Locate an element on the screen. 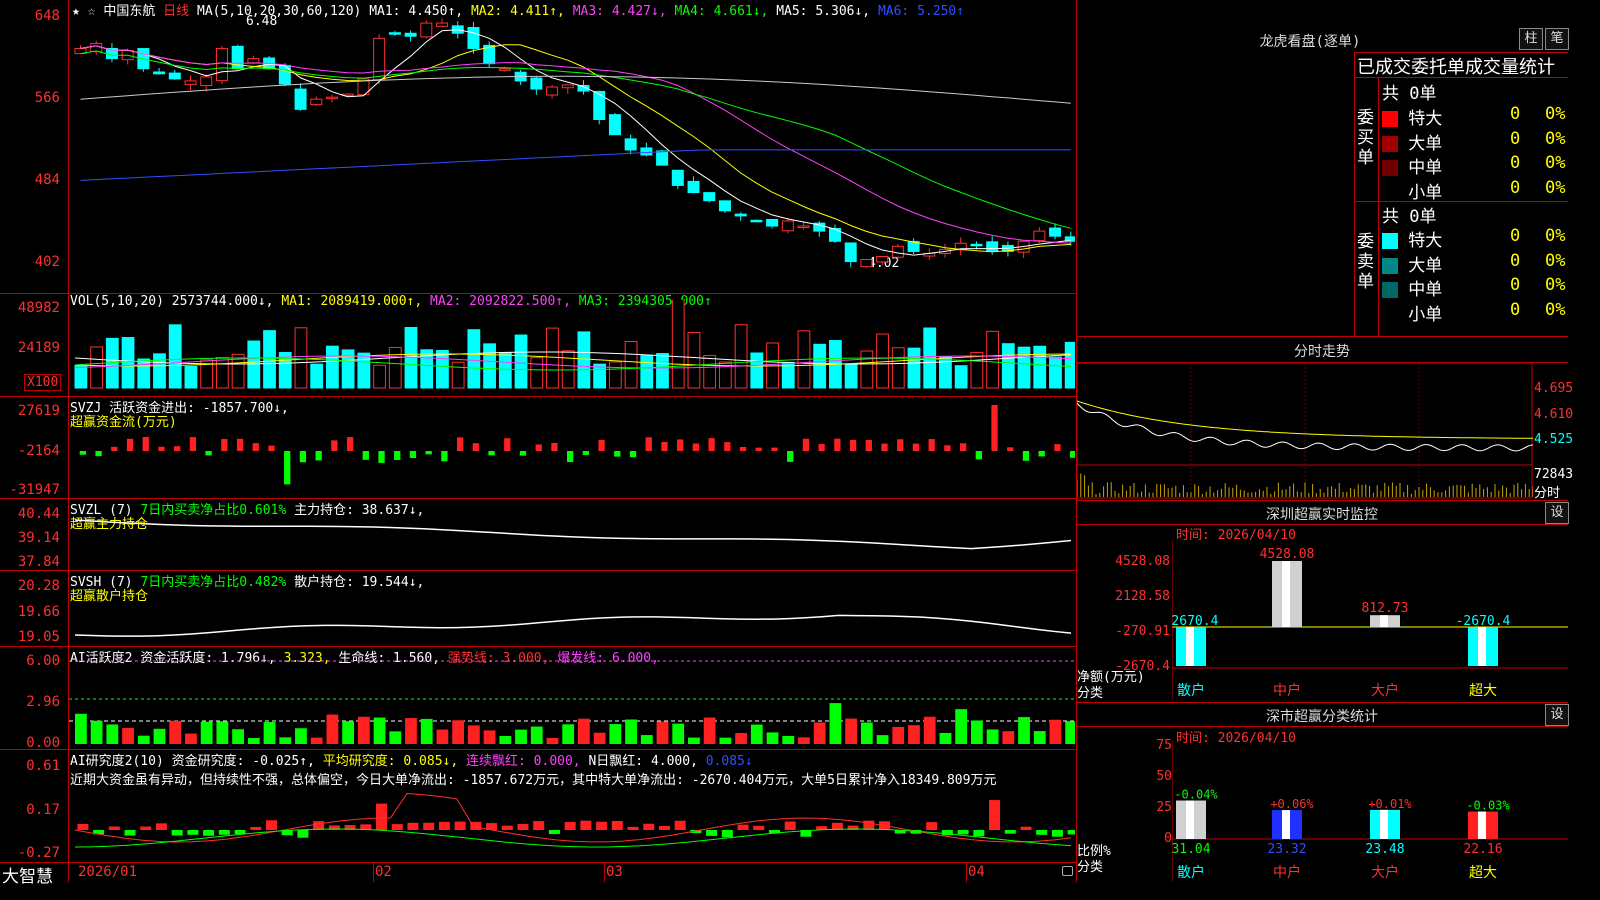 The height and width of the screenshot is (900, 1600). buy-orders-label: 委买单 is located at coordinates (1365, 138).